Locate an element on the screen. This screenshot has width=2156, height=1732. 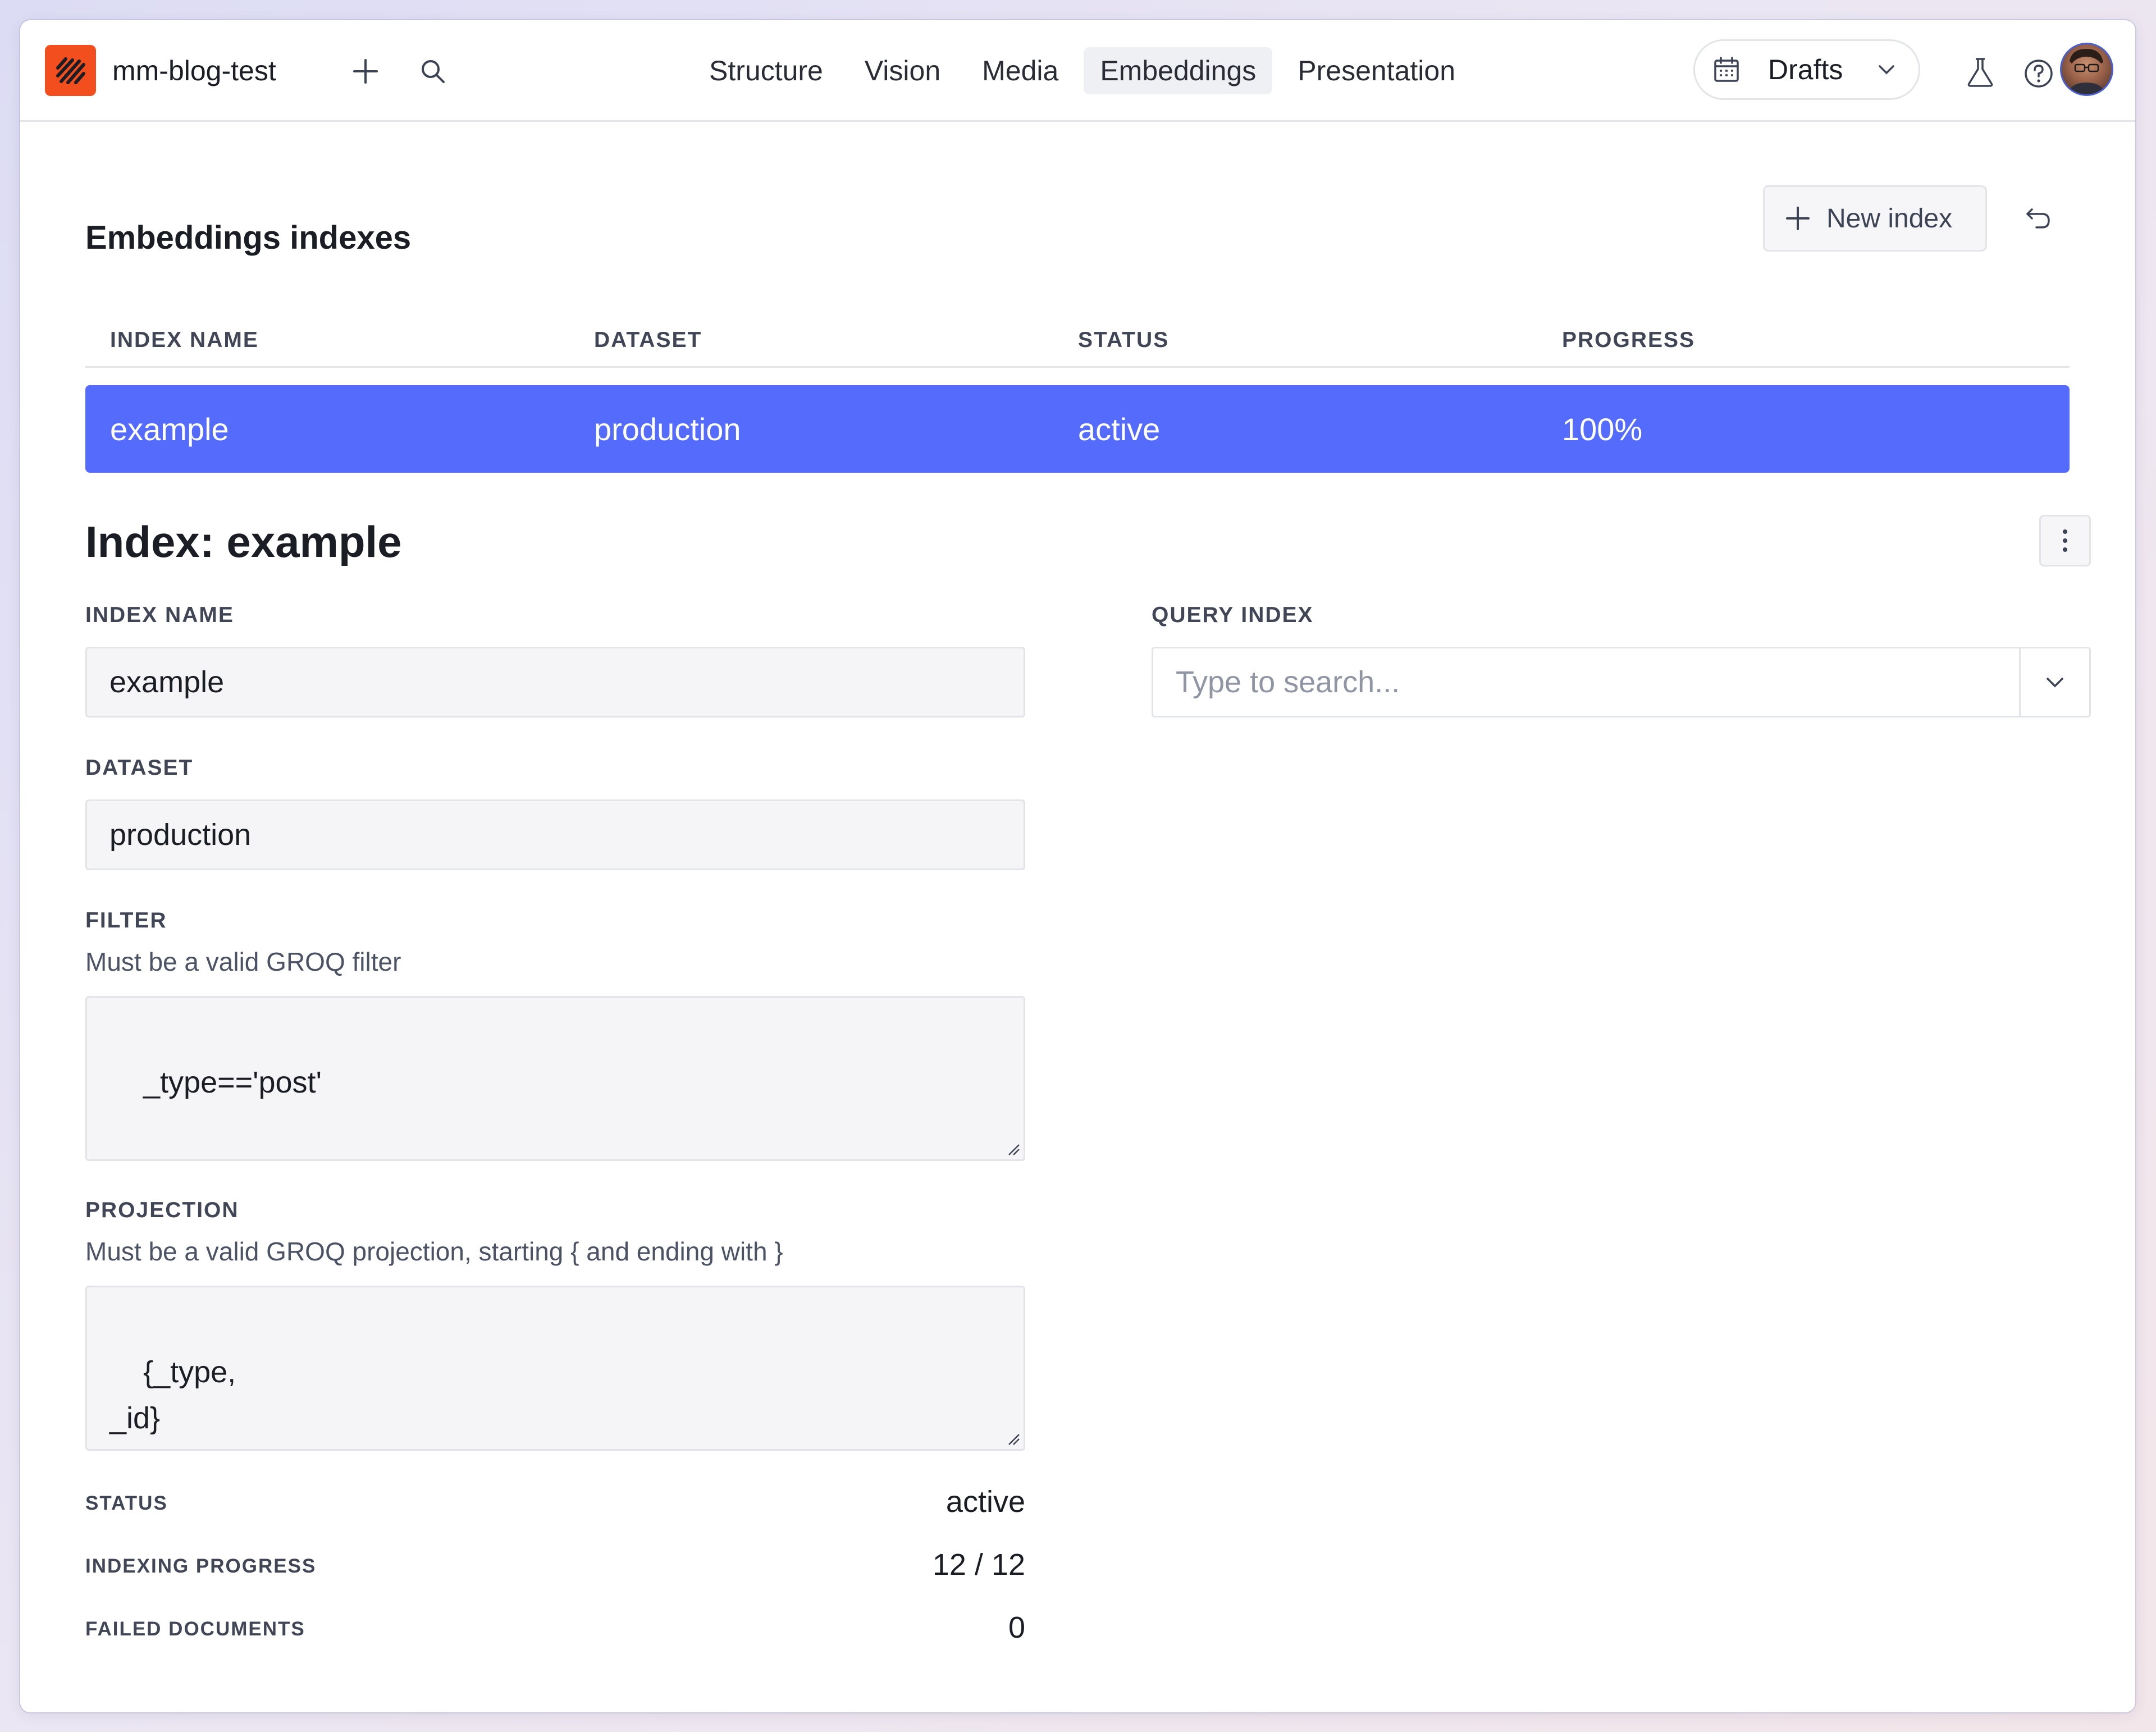
perspective-label: Drafts is located at coordinates (1805, 69).